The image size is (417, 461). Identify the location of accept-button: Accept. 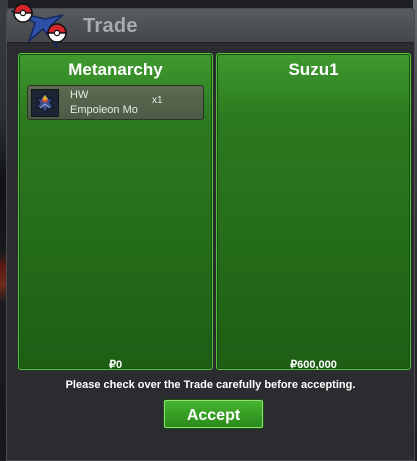
(213, 414).